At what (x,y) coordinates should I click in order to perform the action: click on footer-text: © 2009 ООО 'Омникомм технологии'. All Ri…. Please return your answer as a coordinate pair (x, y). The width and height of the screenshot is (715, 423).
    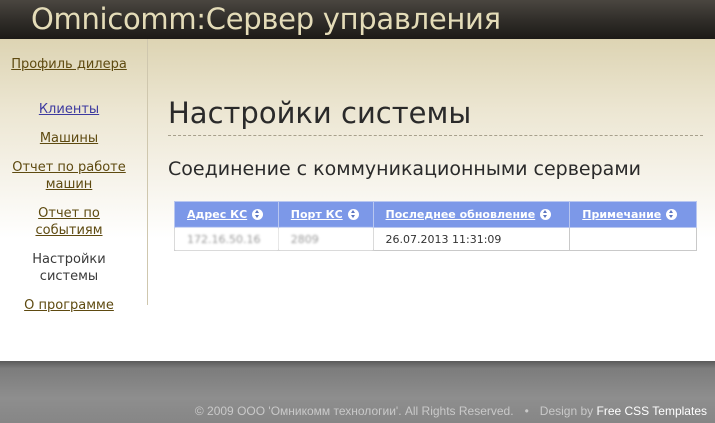
    Looking at the image, I should click on (451, 411).